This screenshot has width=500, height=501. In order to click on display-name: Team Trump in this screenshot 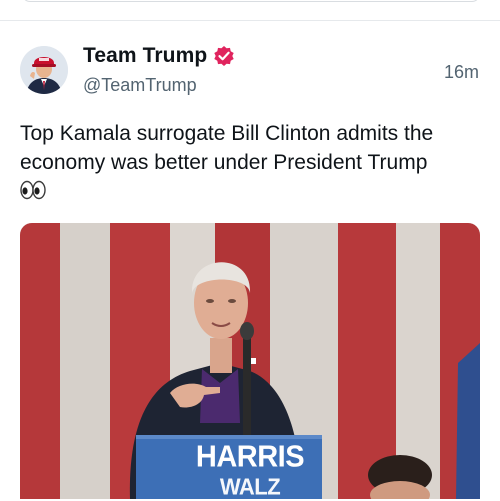, I will do `click(145, 56)`.